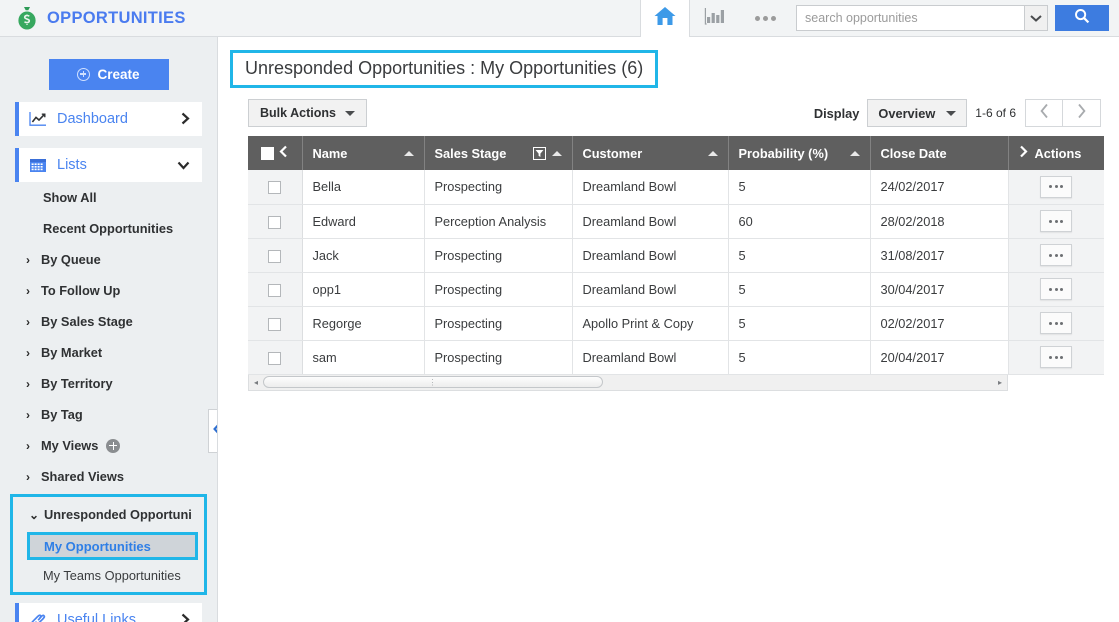  Describe the element at coordinates (715, 18) in the screenshot. I see `reports-button` at that location.